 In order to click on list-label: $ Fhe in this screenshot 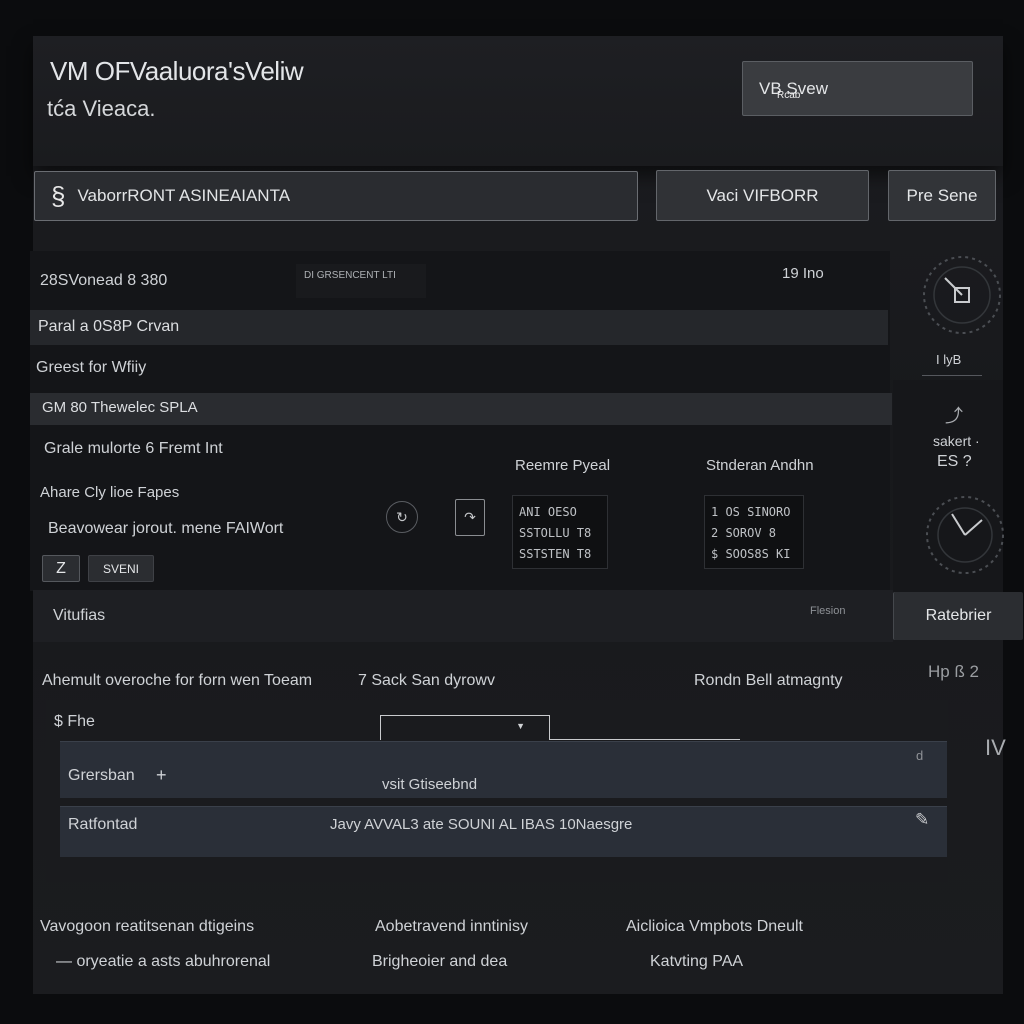, I will do `click(74, 721)`.